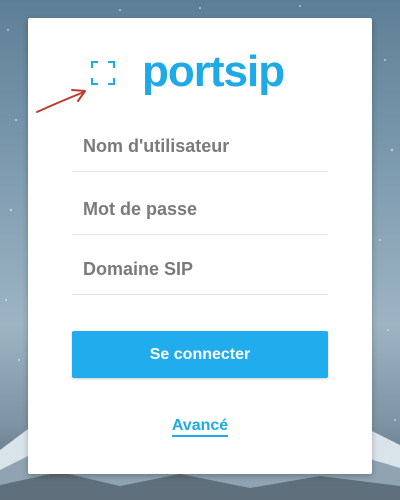 The width and height of the screenshot is (400, 500). I want to click on username-field-wrapper, so click(200, 147).